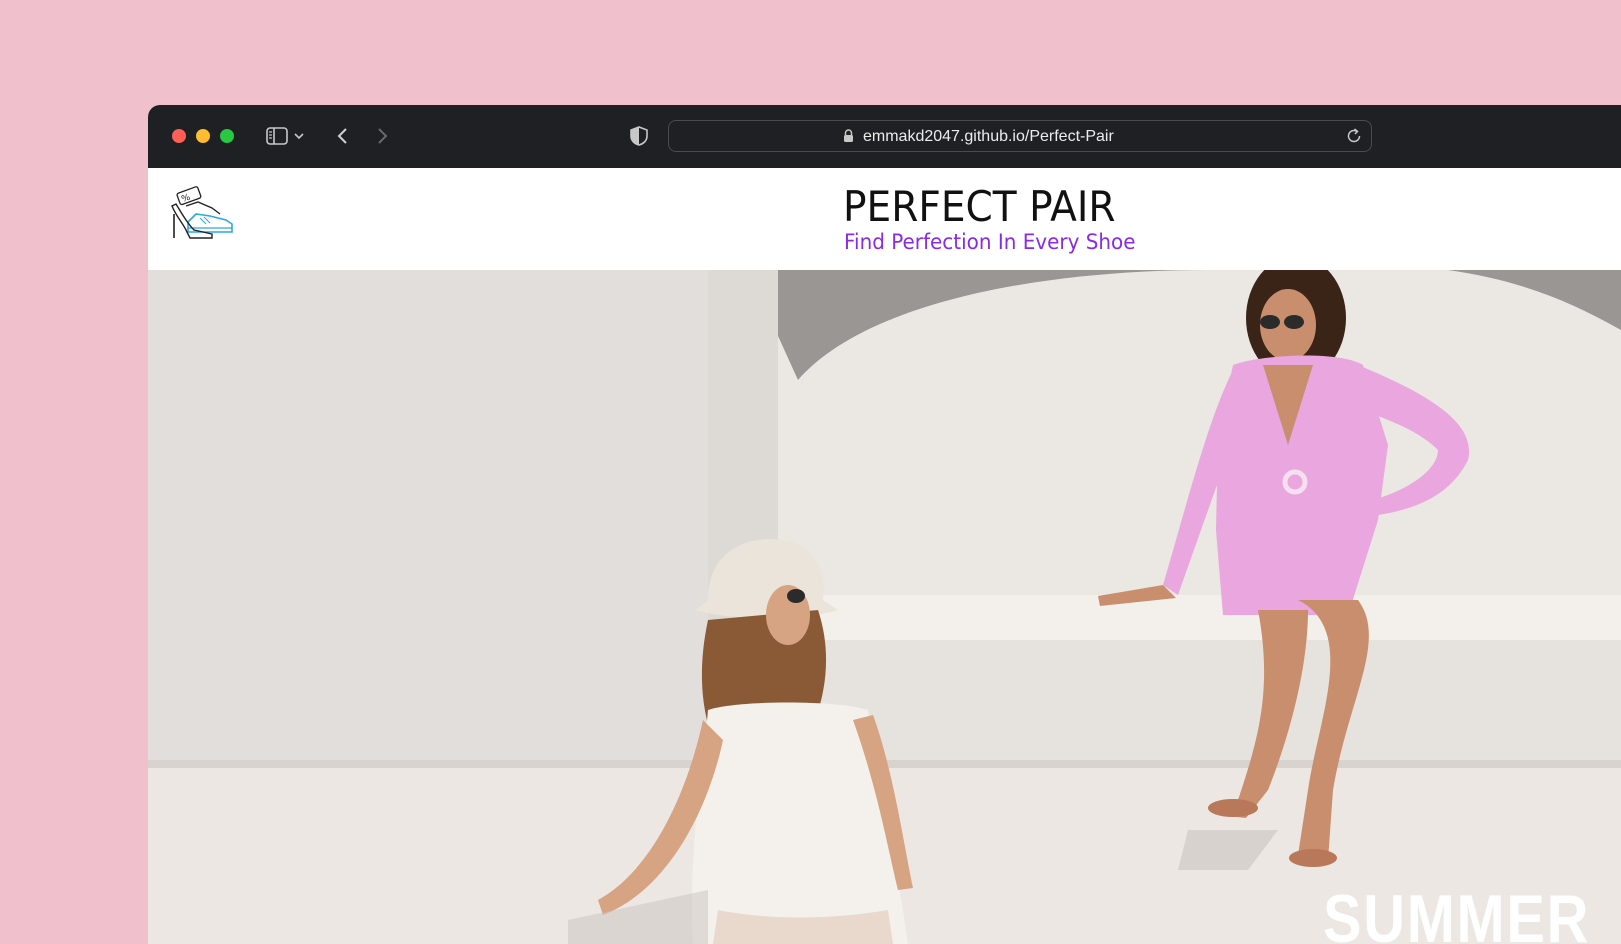  I want to click on privacy-shield-icon, so click(639, 136).